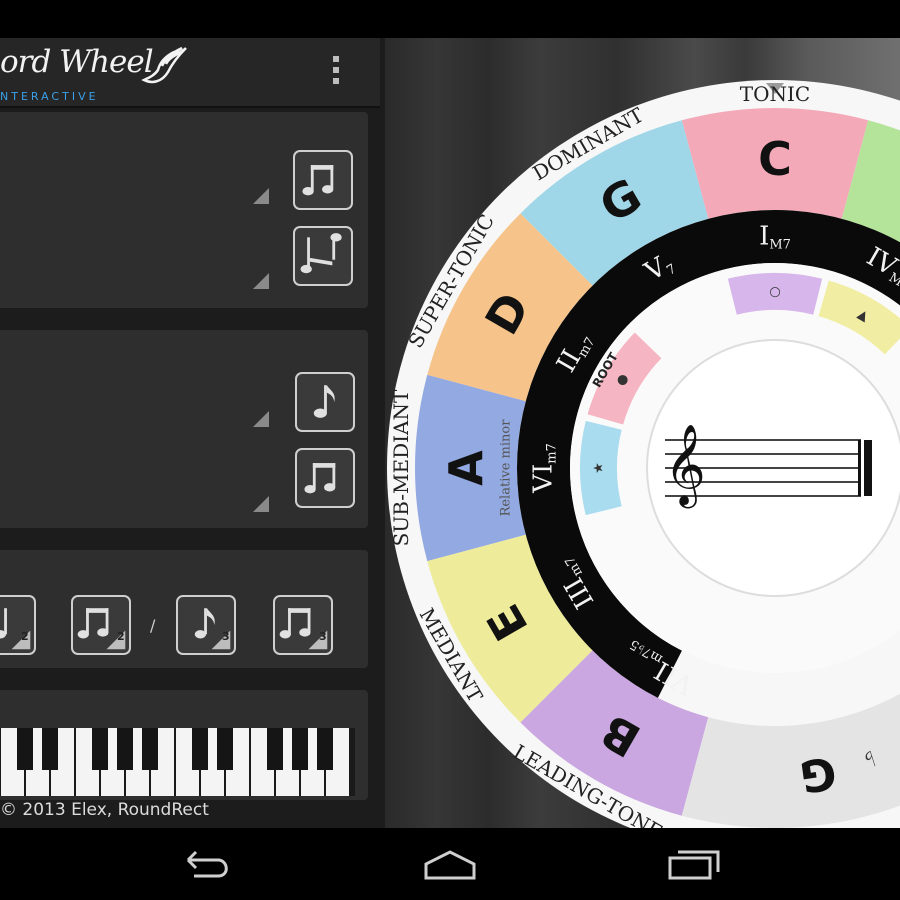 This screenshot has height=900, width=900. Describe the element at coordinates (336, 74) in the screenshot. I see `overflow-menu-icon` at that location.